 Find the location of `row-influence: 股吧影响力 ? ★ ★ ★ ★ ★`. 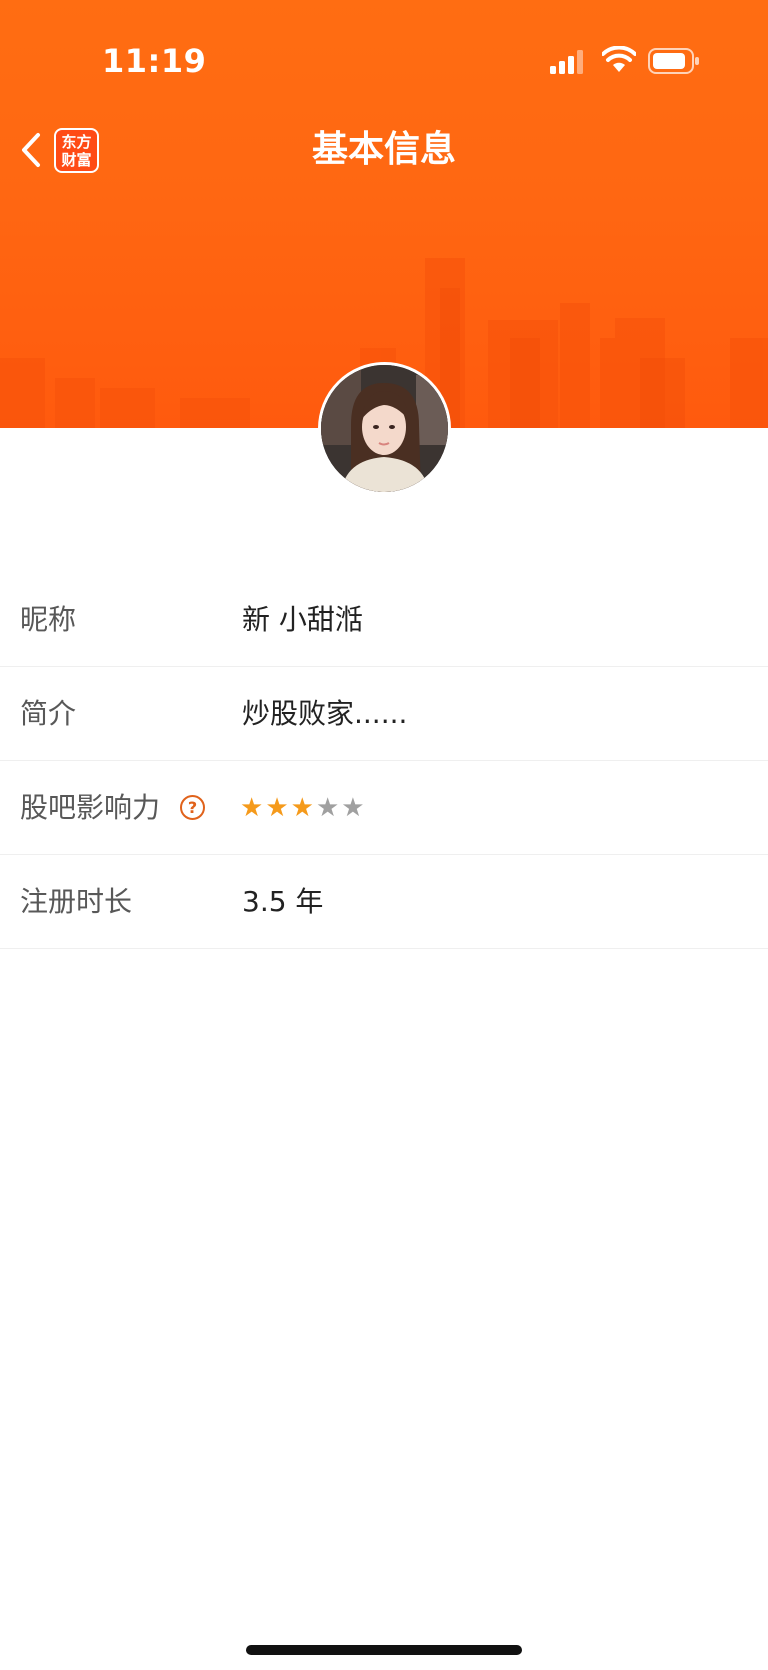

row-influence: 股吧影响力 ? ★ ★ ★ ★ ★ is located at coordinates (384, 808).